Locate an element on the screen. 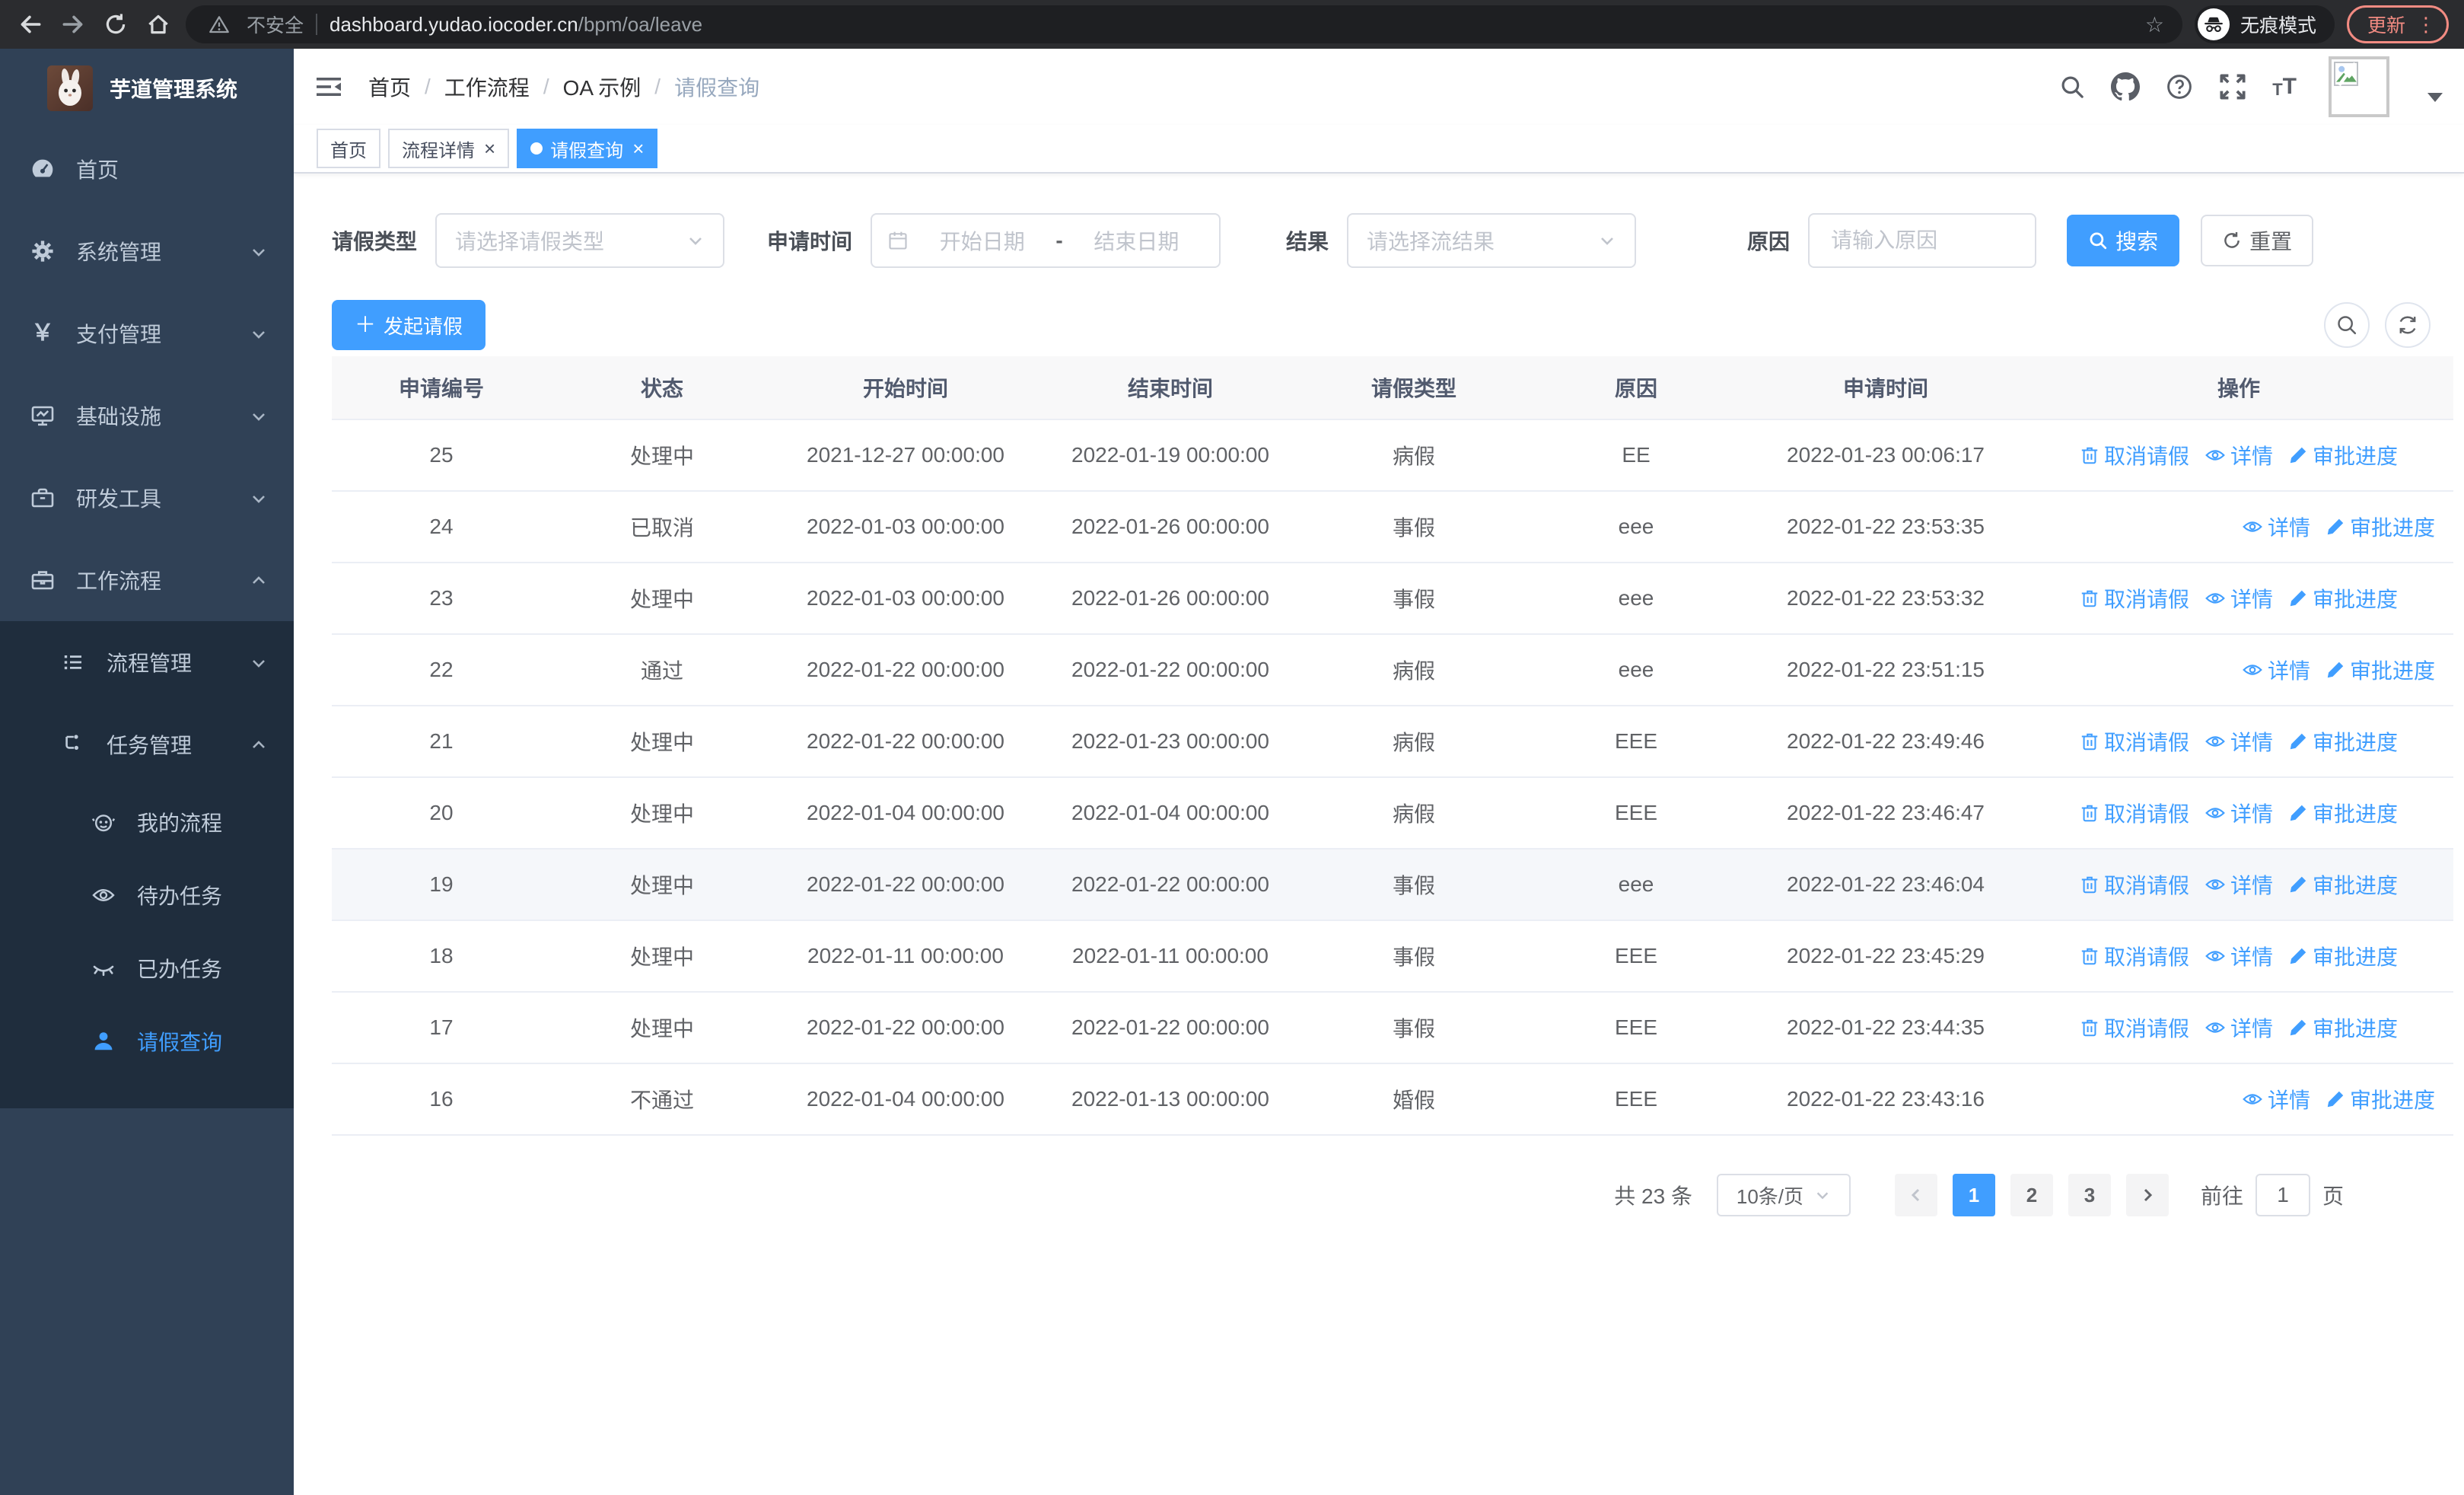 This screenshot has width=2464, height=1495. search-icon is located at coordinates (2072, 87).